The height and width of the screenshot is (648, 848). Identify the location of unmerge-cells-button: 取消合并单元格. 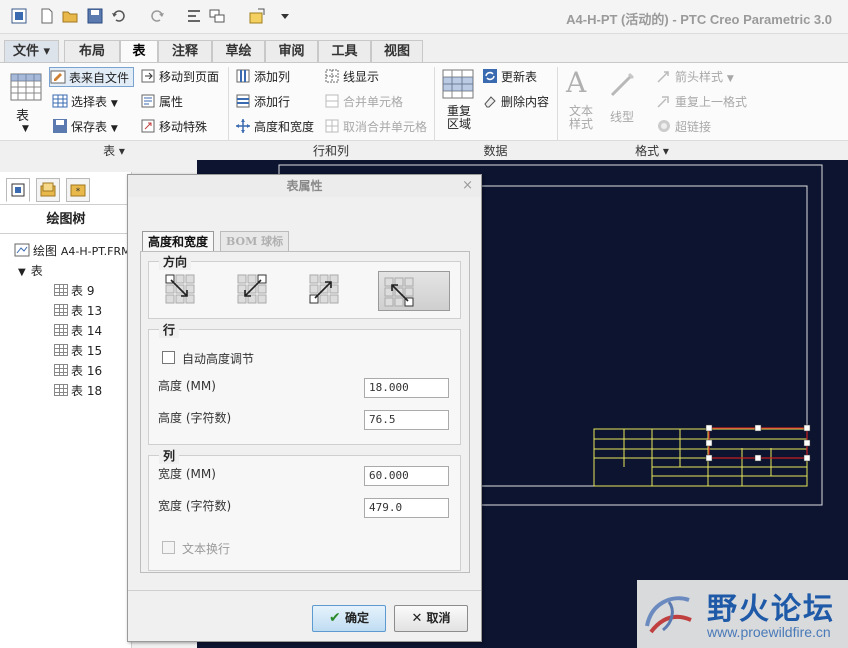
(375, 127).